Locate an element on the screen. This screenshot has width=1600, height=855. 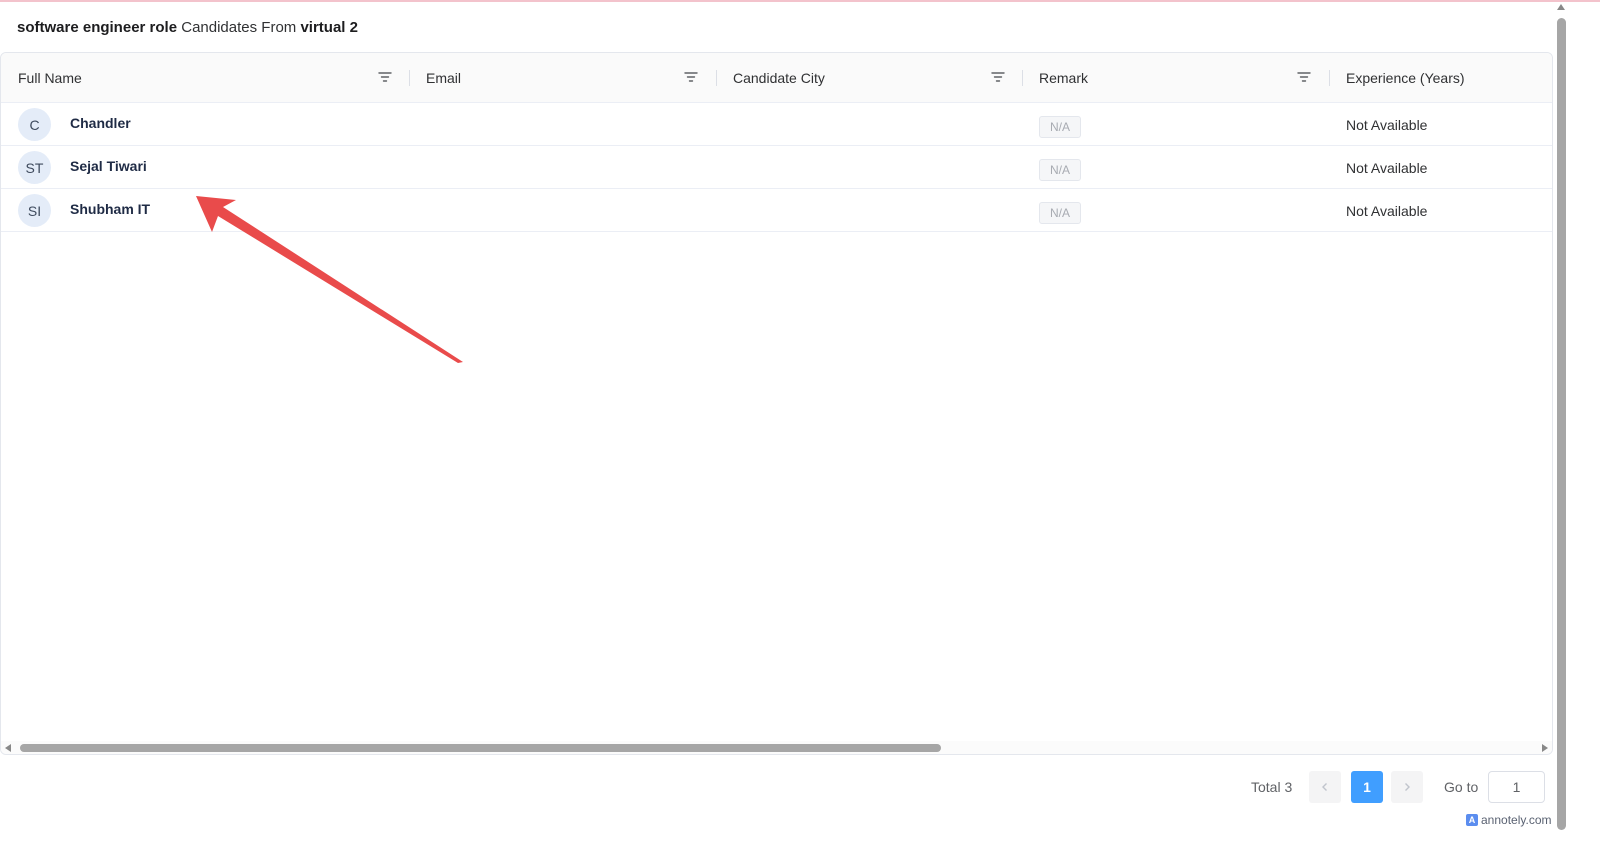
chevron-left-icon is located at coordinates (1324, 787).